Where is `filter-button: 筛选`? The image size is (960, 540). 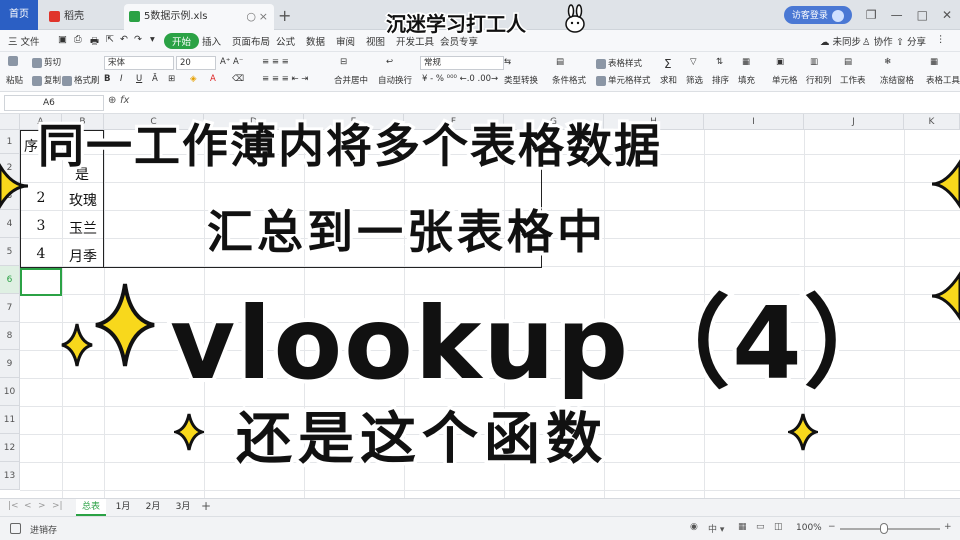
filter-button: 筛选 is located at coordinates (694, 80).